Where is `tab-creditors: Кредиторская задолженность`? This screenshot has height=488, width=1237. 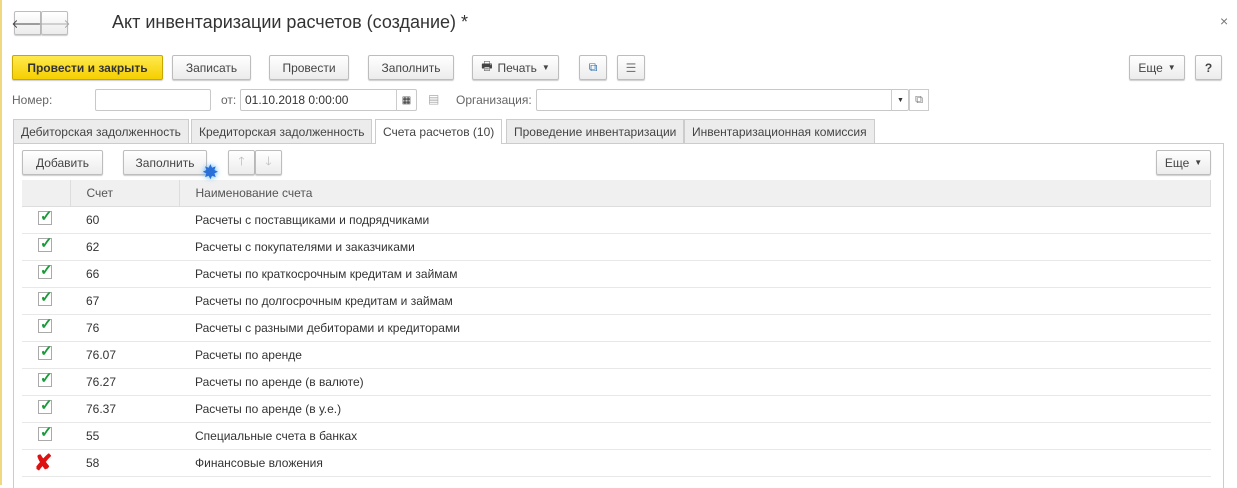
tab-creditors: Кредиторская задолженность is located at coordinates (282, 131).